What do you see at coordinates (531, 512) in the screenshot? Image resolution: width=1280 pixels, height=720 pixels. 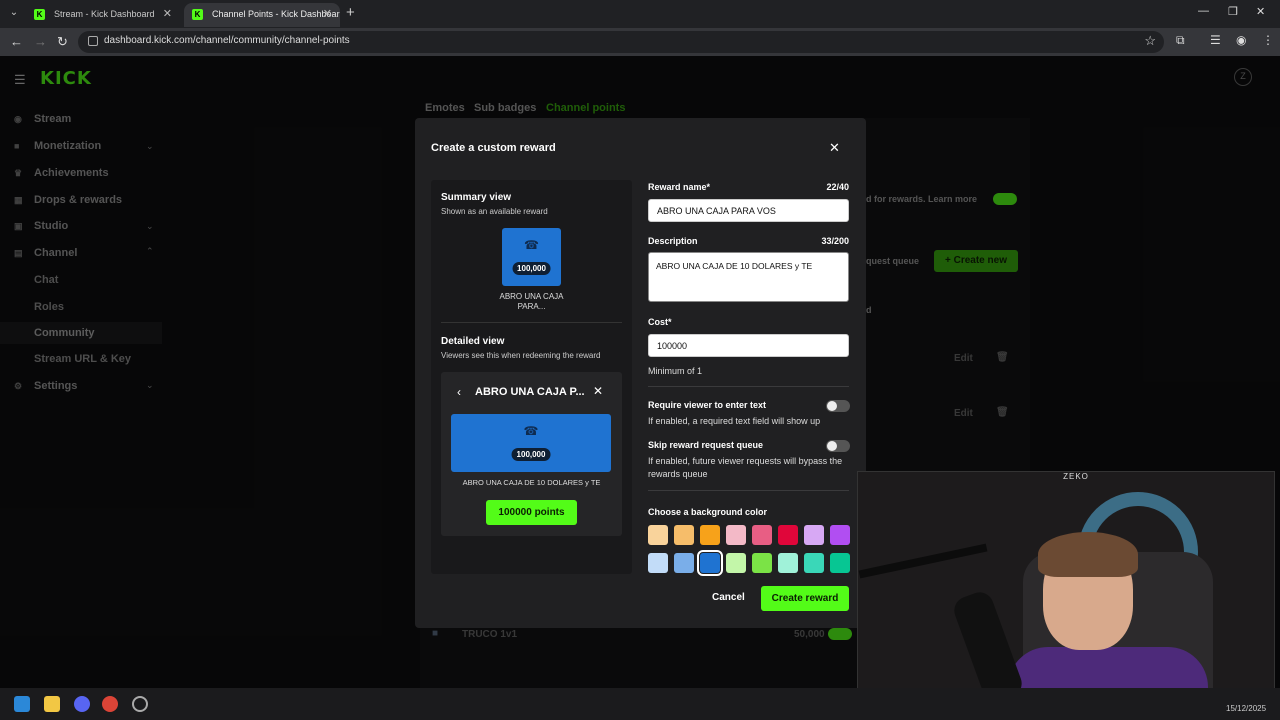 I see `redeem-points-button: 100000 points` at bounding box center [531, 512].